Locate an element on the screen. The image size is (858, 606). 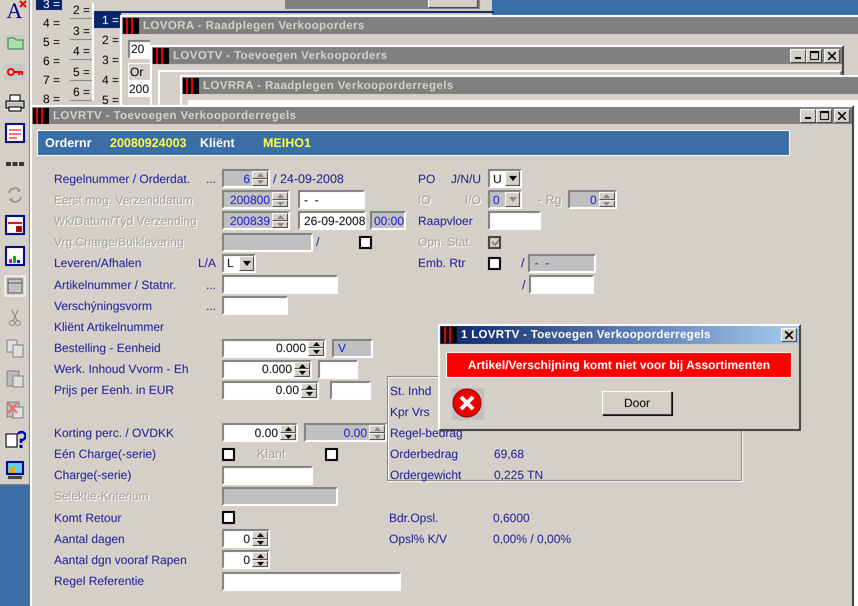
list-item: 7 = is located at coordinates (49, 80).